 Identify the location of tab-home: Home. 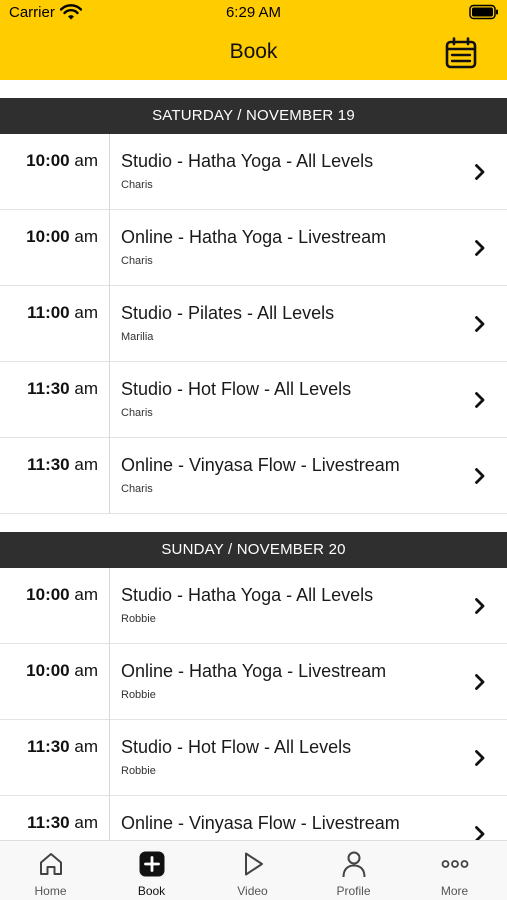
(50, 870).